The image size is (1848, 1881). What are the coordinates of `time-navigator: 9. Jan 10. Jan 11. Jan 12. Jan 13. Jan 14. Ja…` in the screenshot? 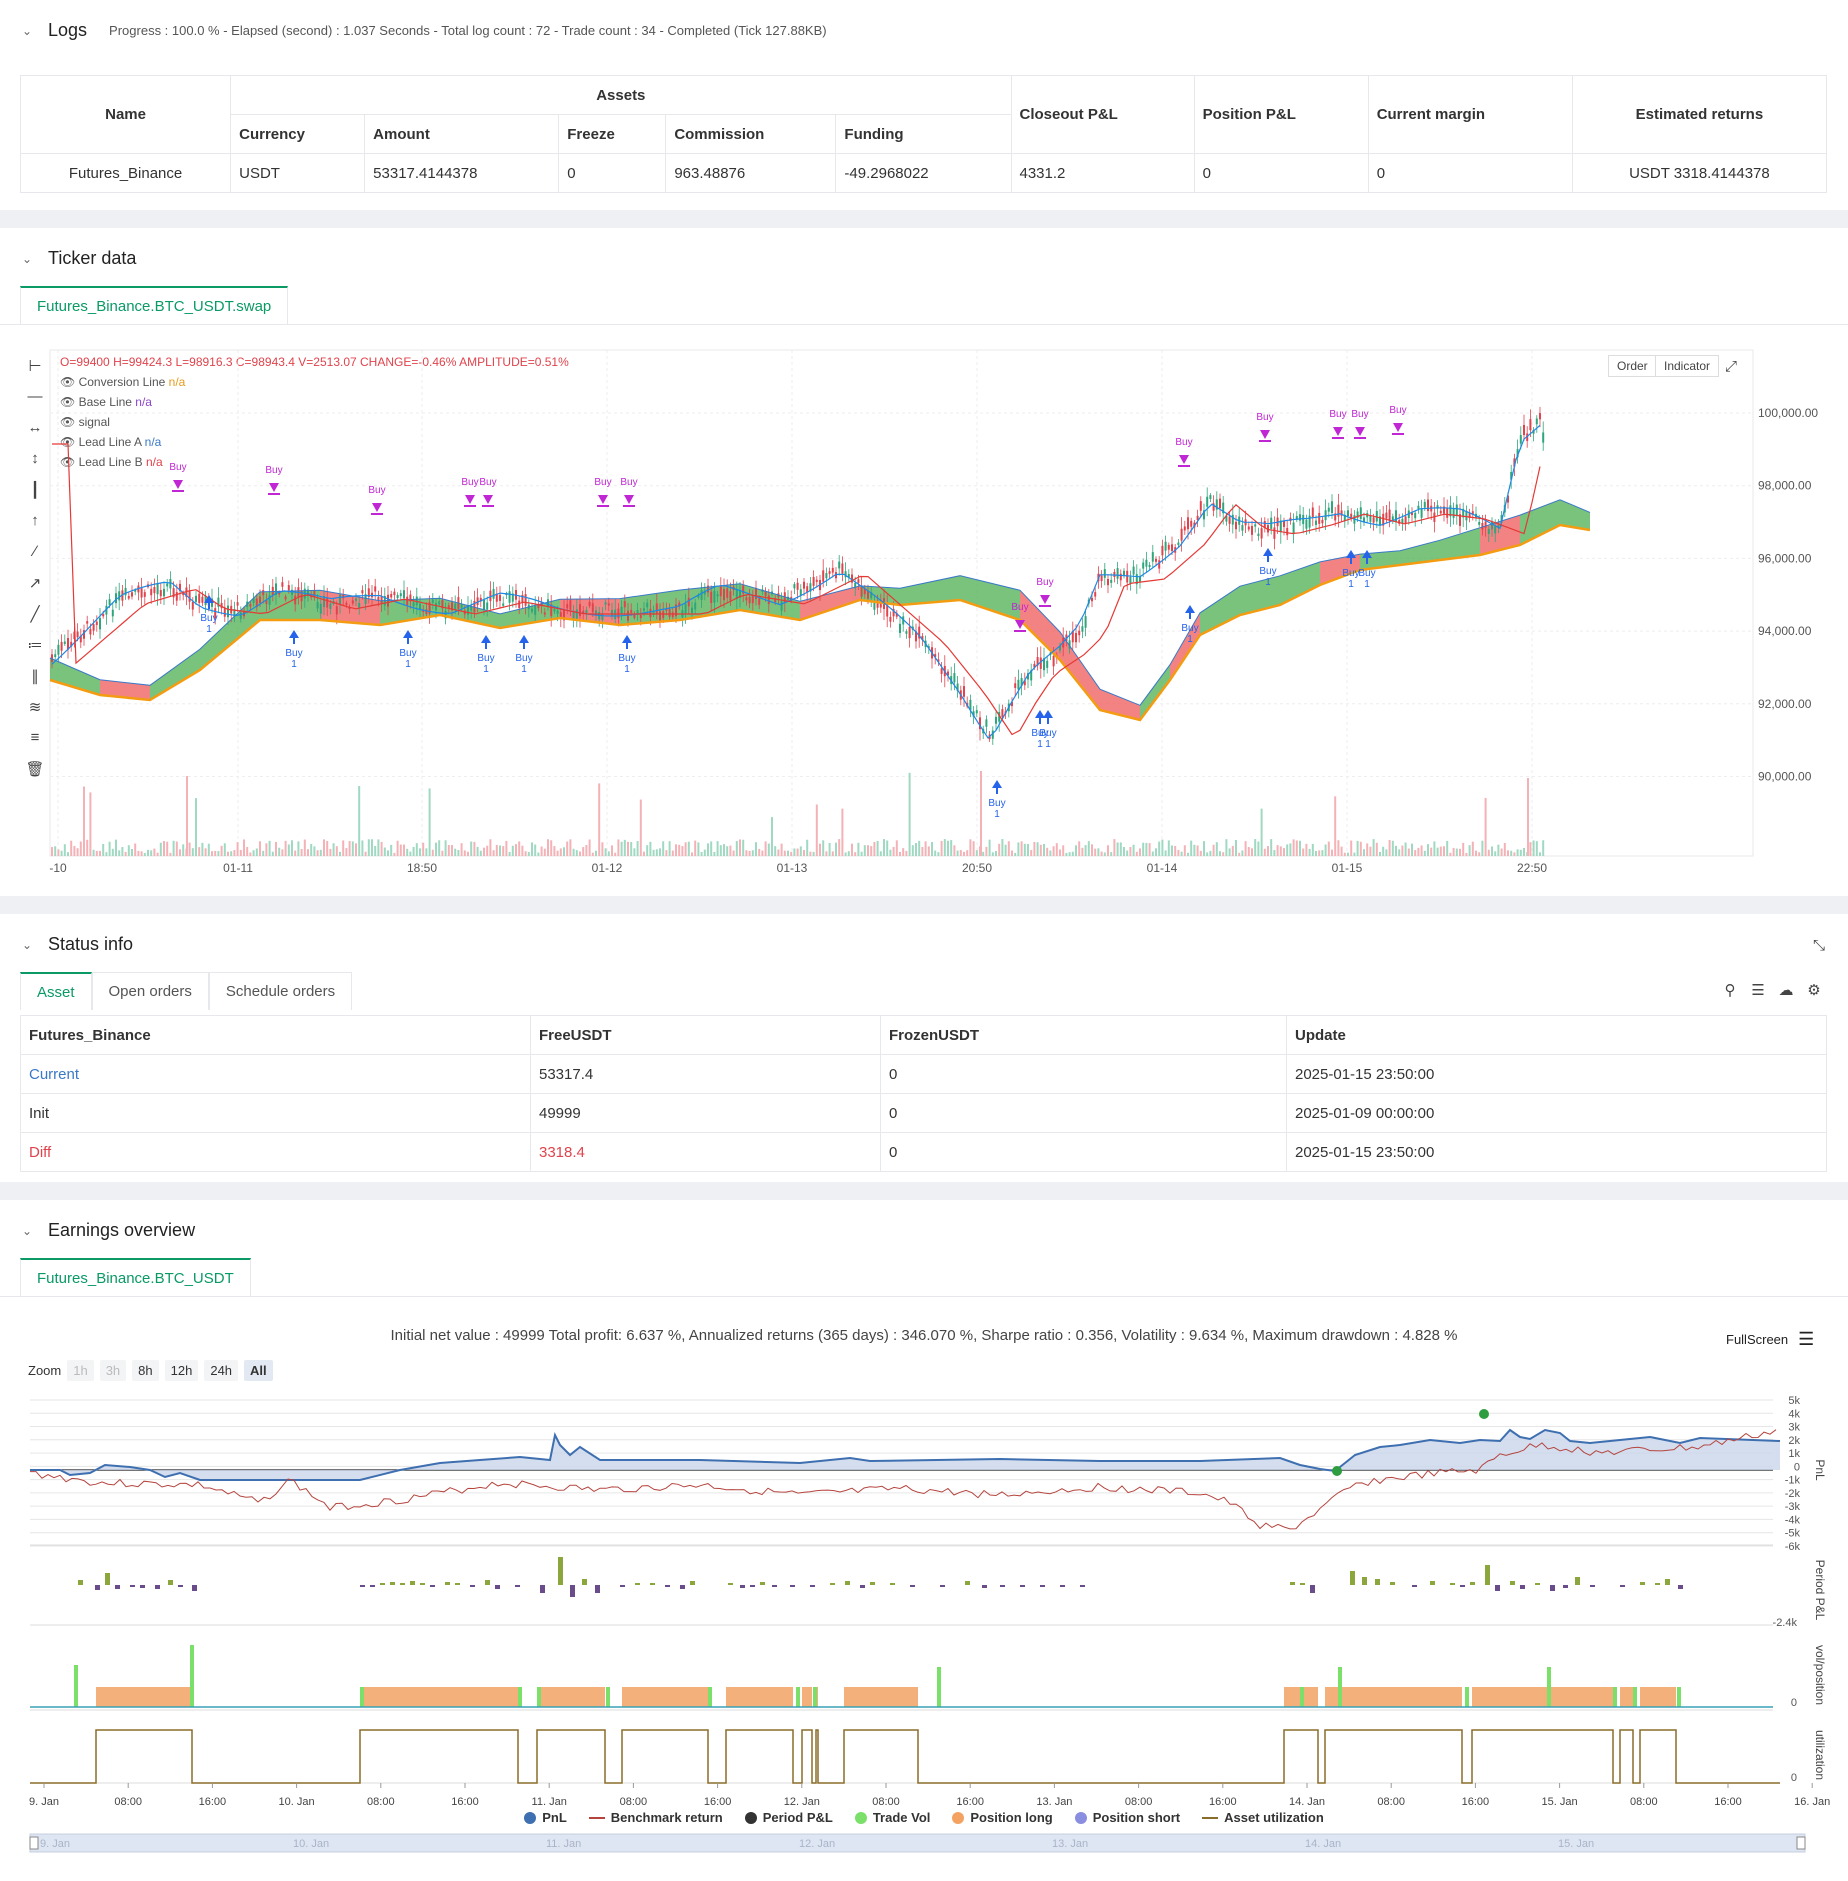 It's located at (924, 1843).